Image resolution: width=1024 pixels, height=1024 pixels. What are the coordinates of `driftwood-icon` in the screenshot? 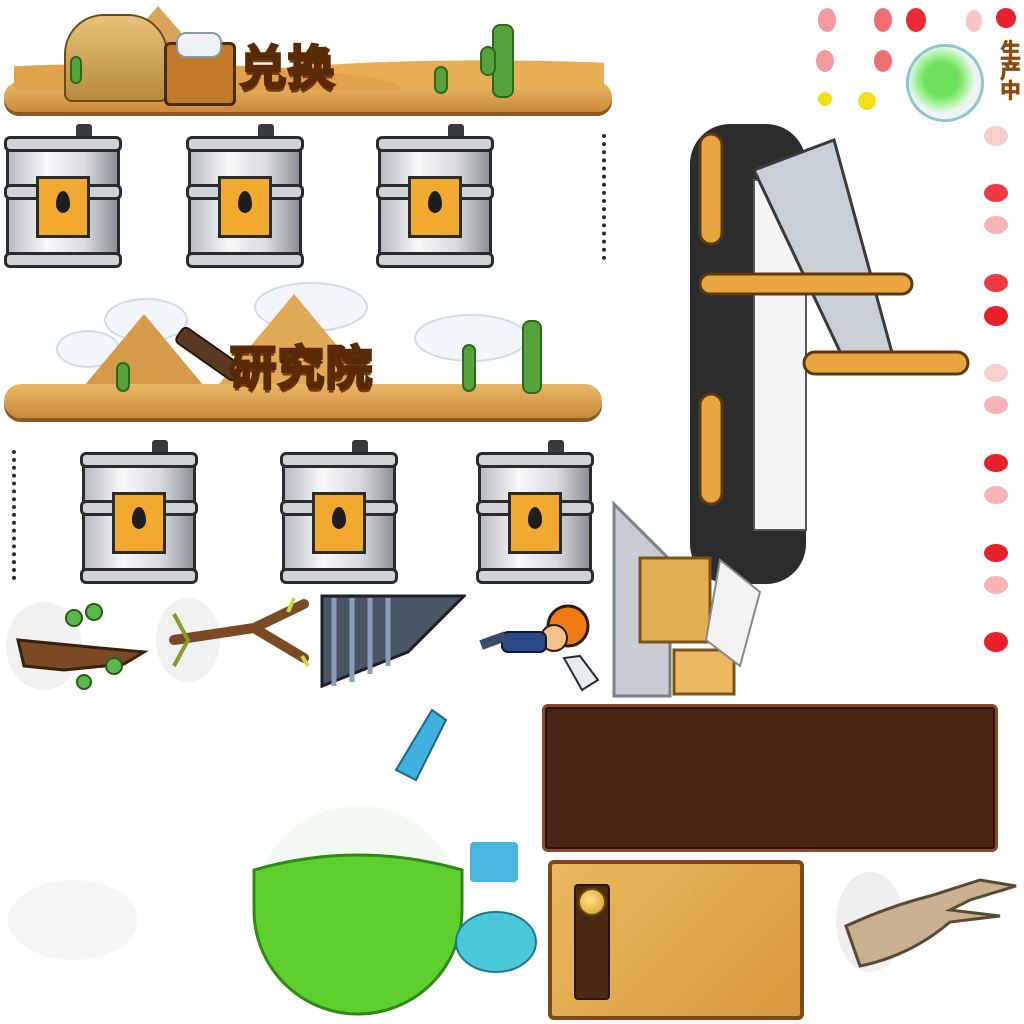 It's located at (926, 922).